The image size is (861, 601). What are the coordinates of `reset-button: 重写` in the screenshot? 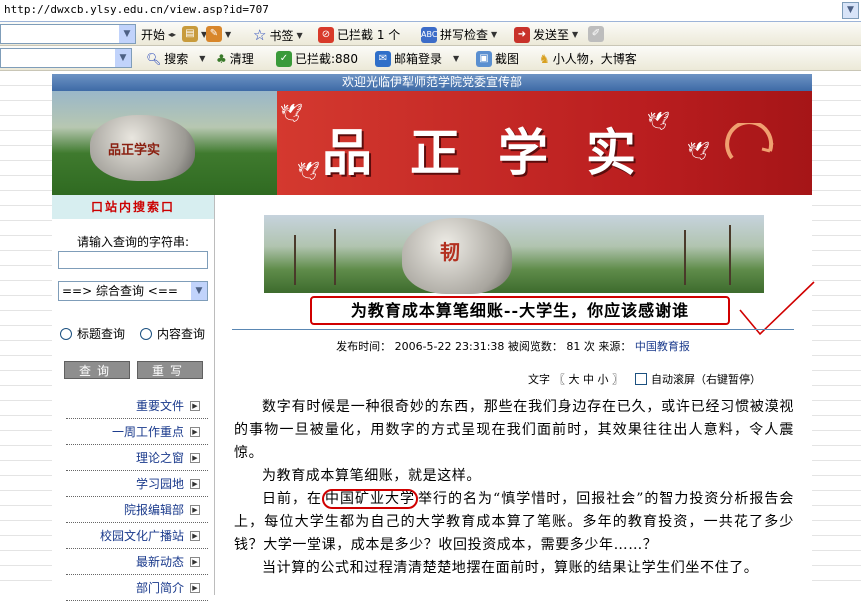 It's located at (170, 370).